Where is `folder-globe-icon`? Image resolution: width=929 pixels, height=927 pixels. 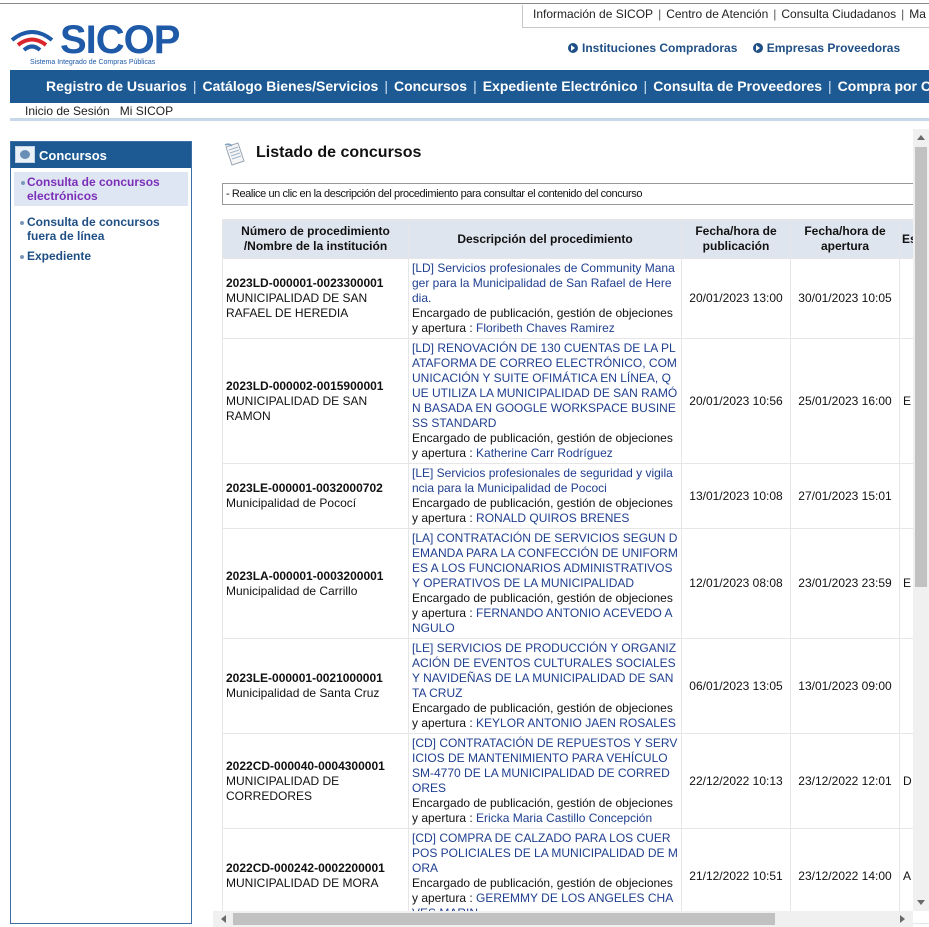
folder-globe-icon is located at coordinates (25, 154).